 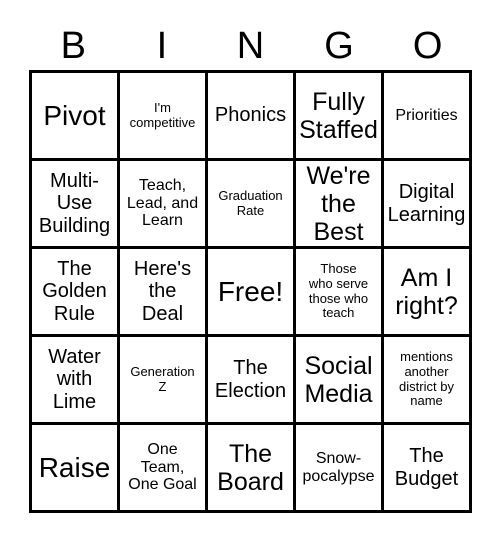 I want to click on bingo-cell-label: mentions another district by name, so click(x=426, y=379).